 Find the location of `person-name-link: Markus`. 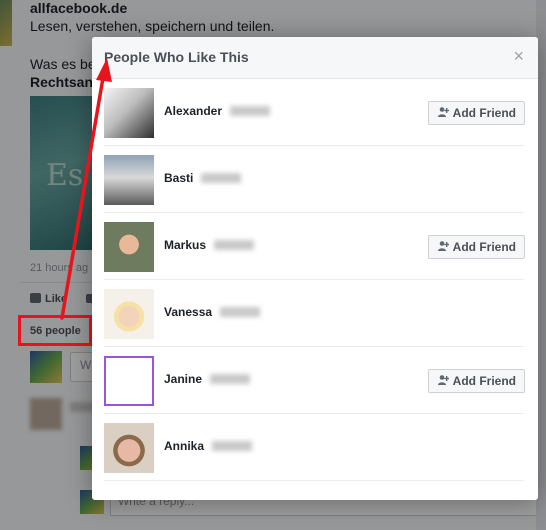

person-name-link: Markus is located at coordinates (209, 245).